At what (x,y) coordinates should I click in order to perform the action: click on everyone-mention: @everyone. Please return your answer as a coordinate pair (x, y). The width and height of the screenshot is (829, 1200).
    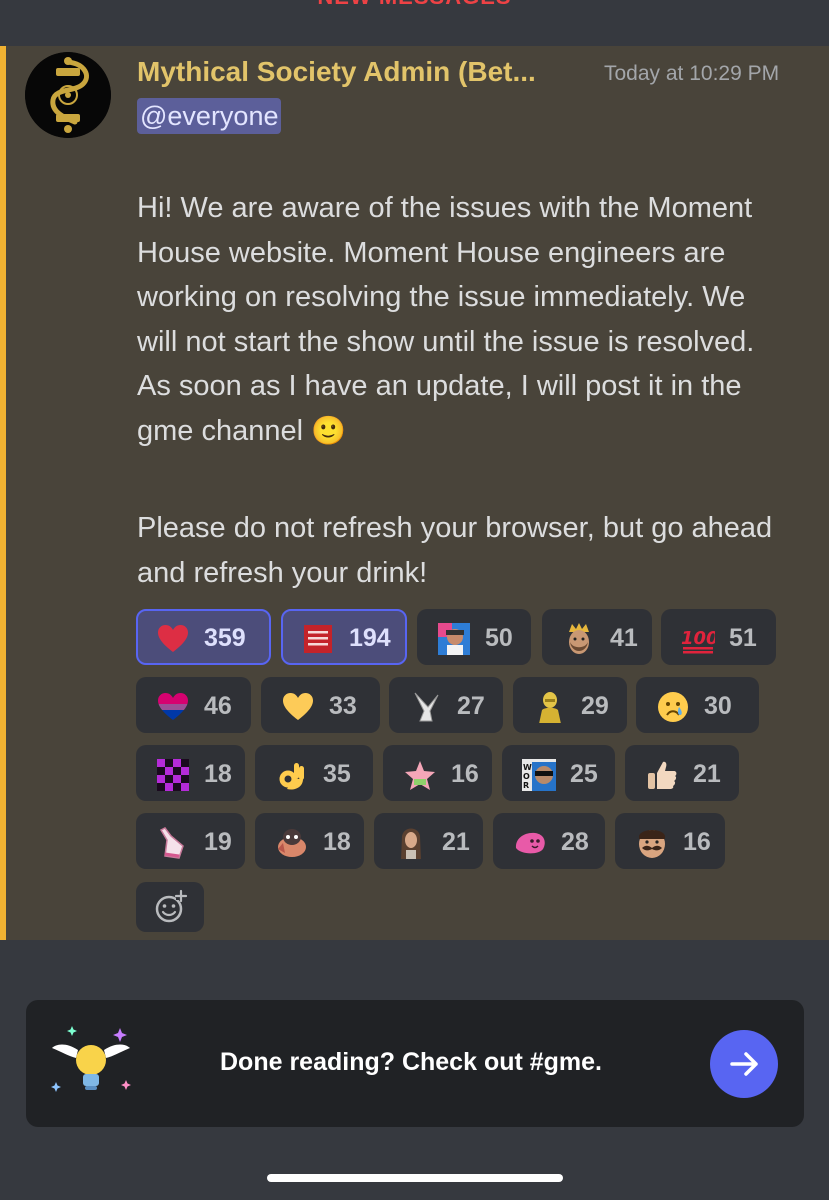
    Looking at the image, I should click on (209, 116).